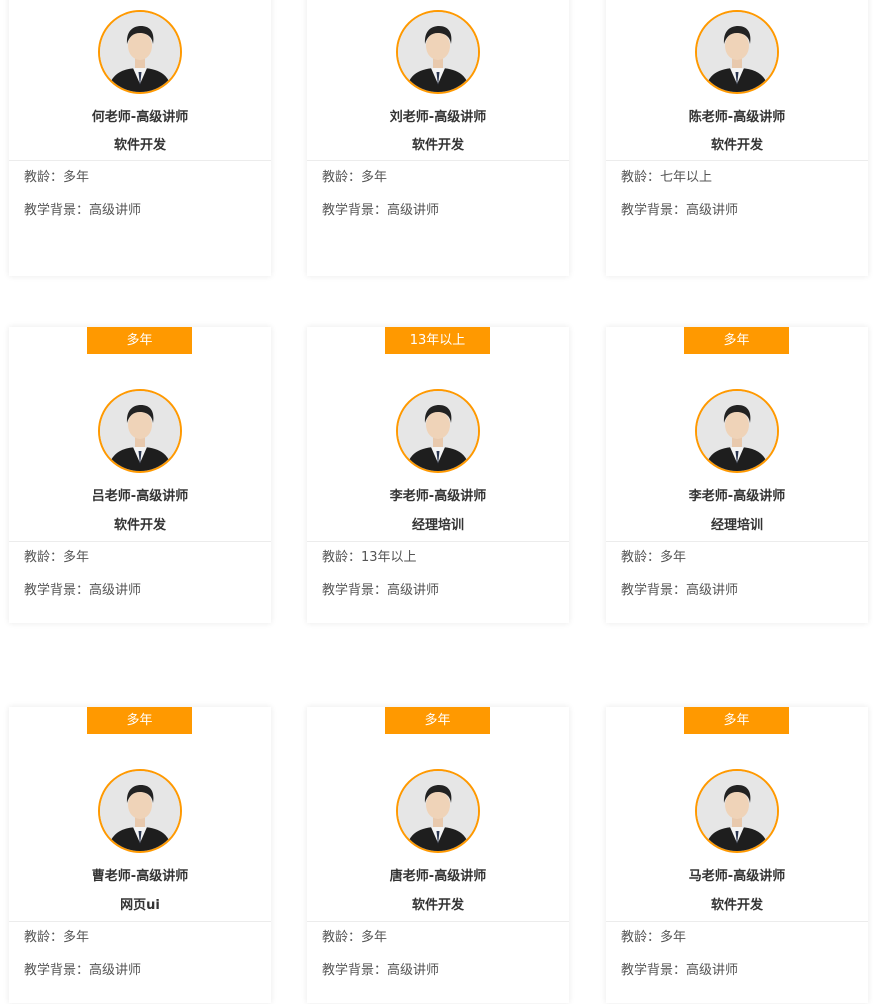 The image size is (873, 1004). Describe the element at coordinates (140, 475) in the screenshot. I see `teacher-card: 多年 吕老师-高级讲师 软件开发 教龄：多年 教学背景：高级讲师` at that location.